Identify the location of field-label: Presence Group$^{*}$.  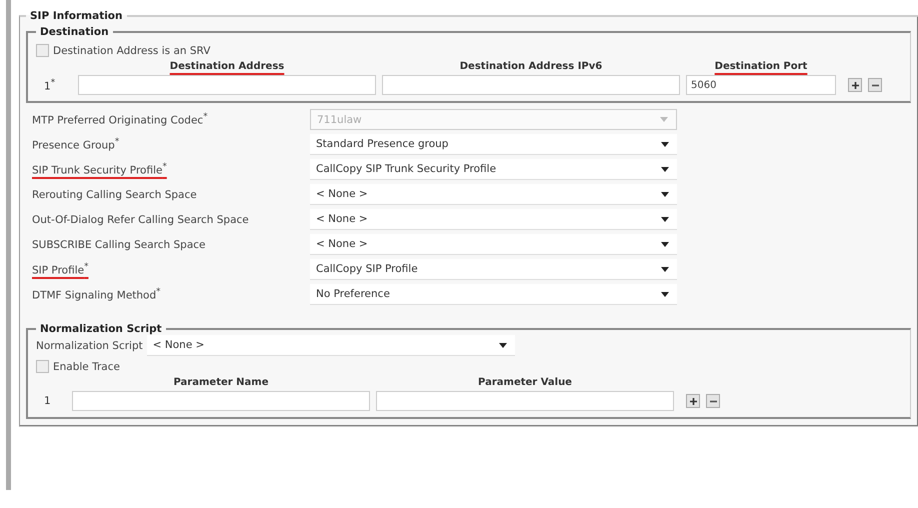
(76, 144).